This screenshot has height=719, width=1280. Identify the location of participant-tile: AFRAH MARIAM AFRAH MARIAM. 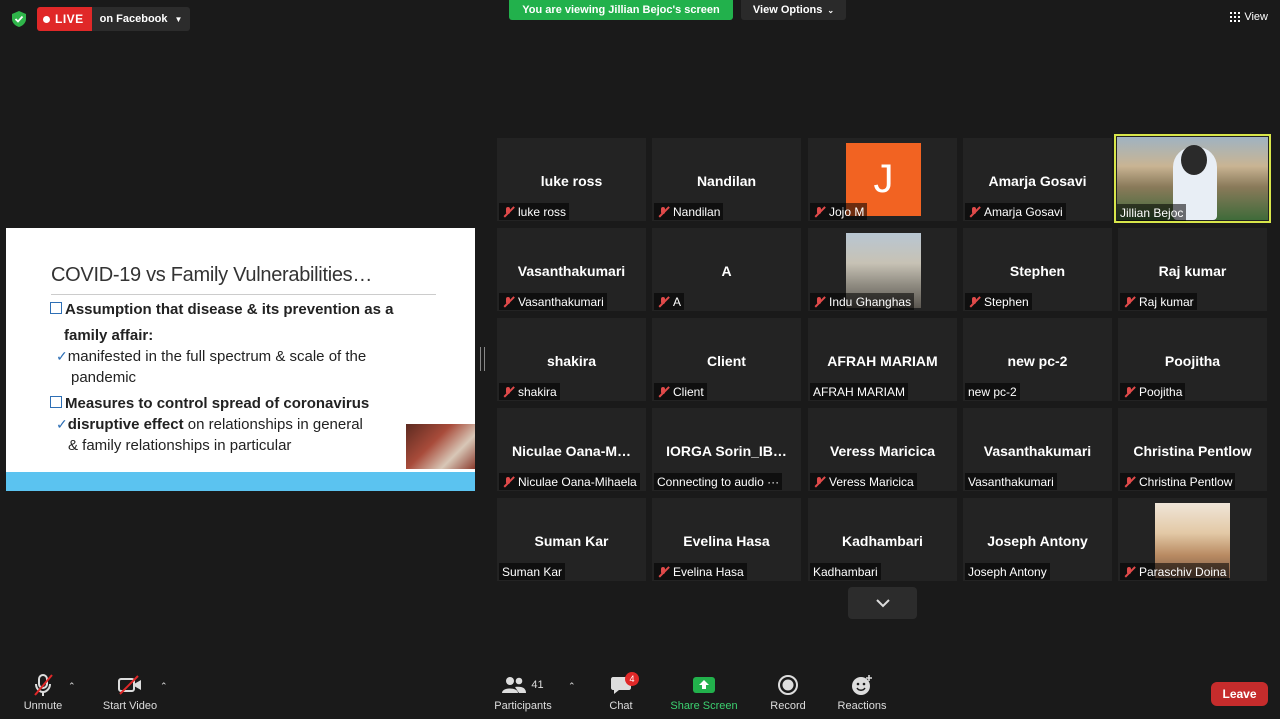
(882, 359).